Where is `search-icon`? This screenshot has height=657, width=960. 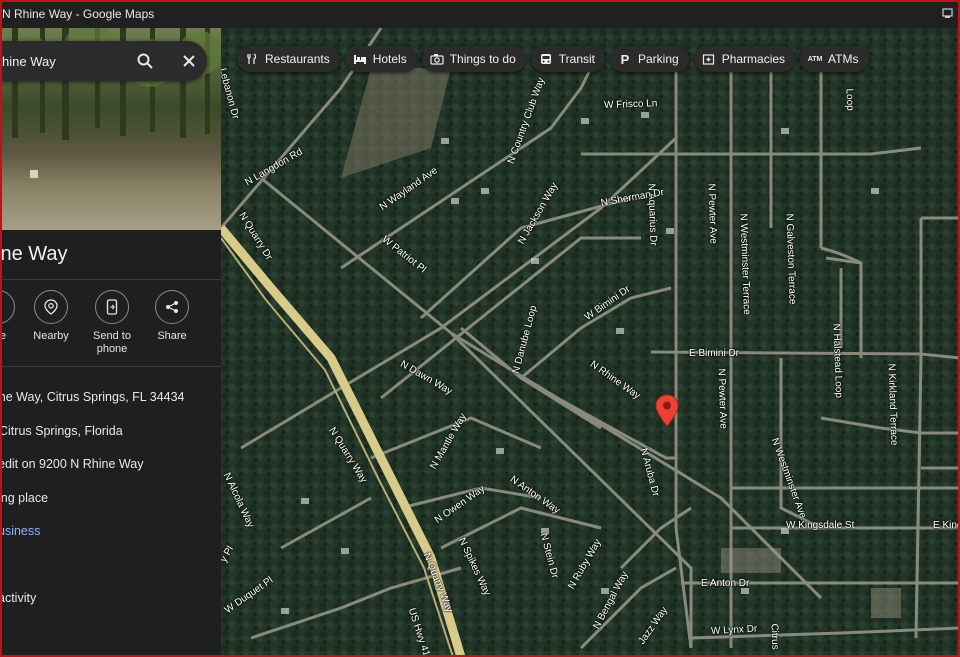
search-icon is located at coordinates (145, 61).